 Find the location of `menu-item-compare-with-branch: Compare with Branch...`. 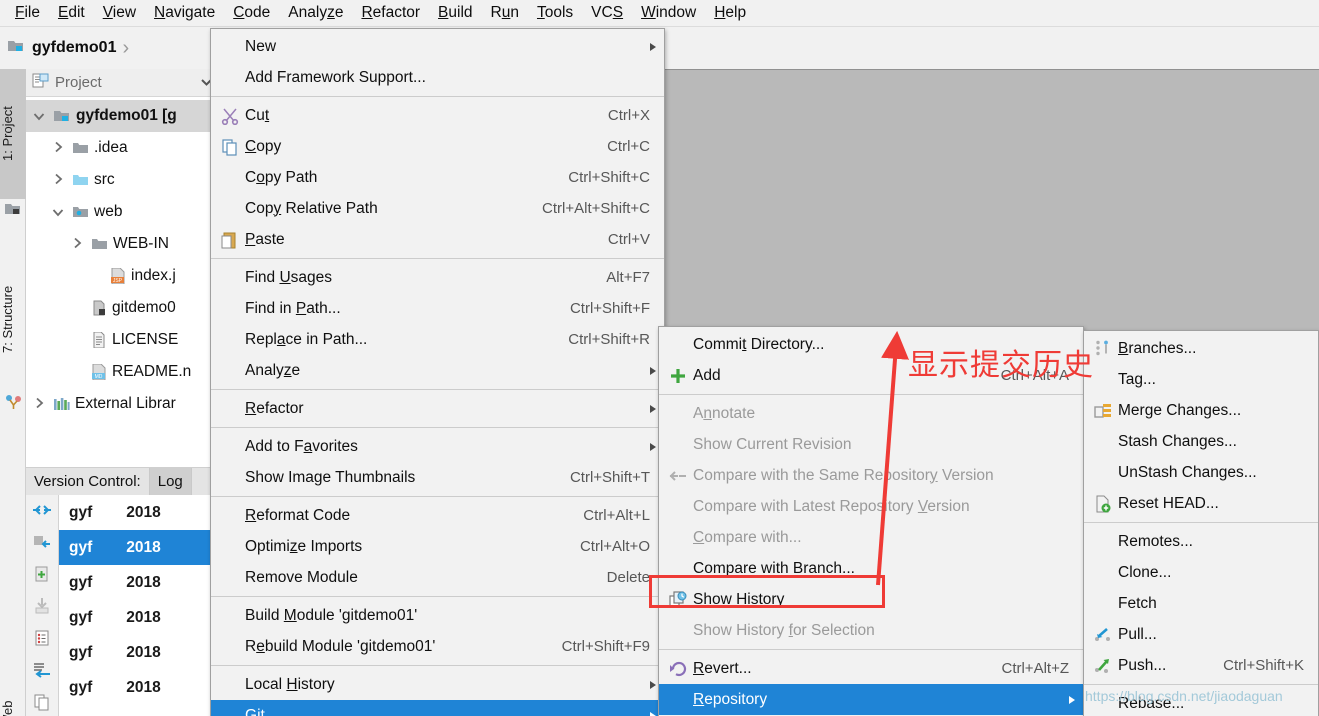

menu-item-compare-with-branch: Compare with Branch... is located at coordinates (871, 568).